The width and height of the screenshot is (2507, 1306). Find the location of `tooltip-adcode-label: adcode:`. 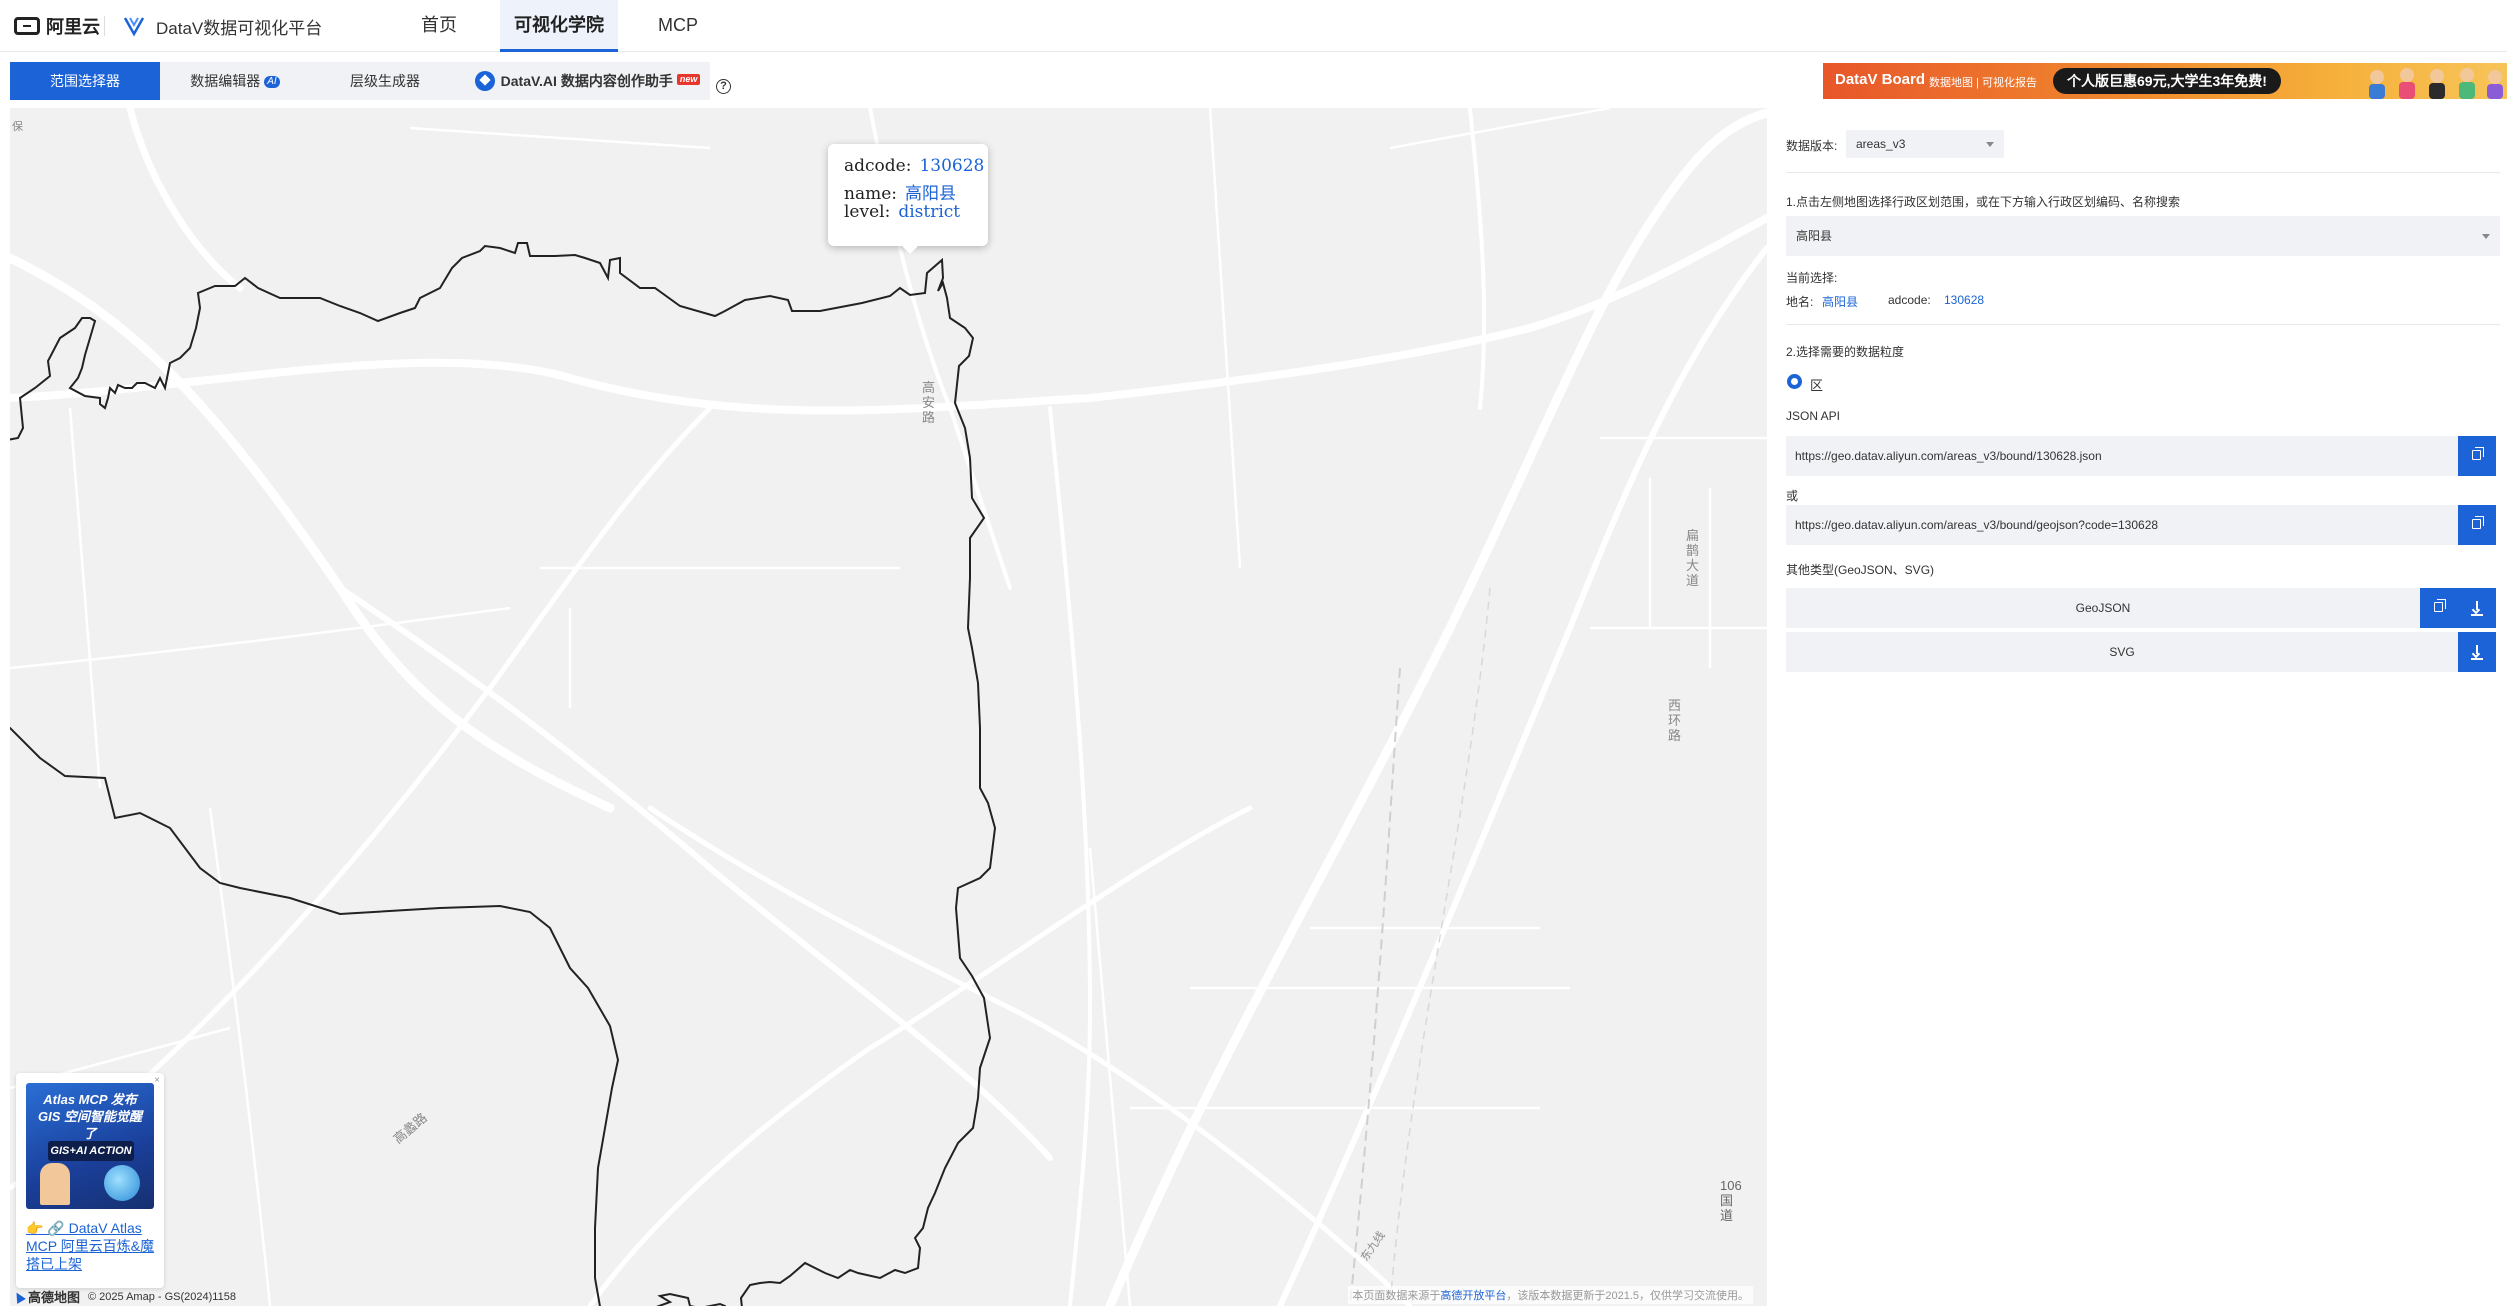

tooltip-adcode-label: adcode: is located at coordinates (878, 166).